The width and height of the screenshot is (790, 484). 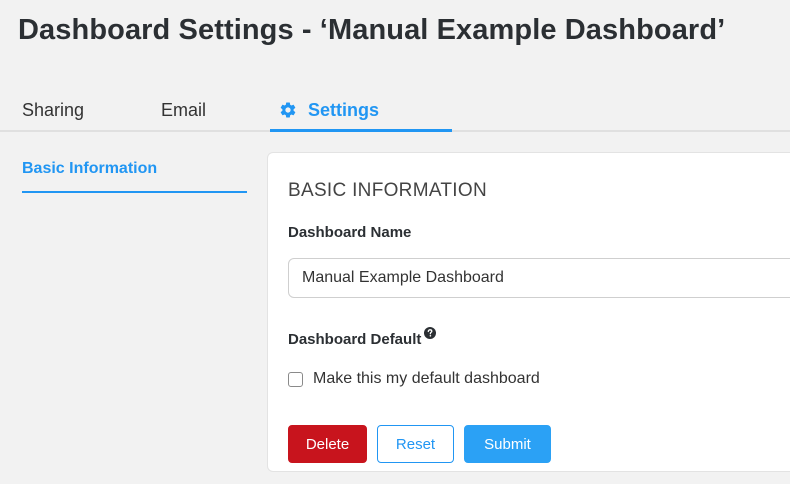 I want to click on dashboard-name-input, so click(x=539, y=278).